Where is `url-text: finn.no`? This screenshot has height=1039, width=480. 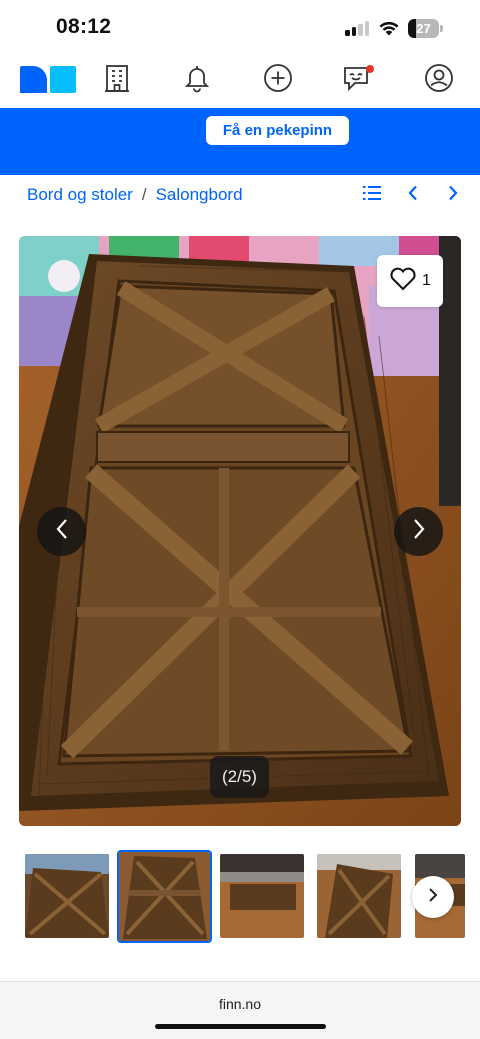
url-text: finn.no is located at coordinates (240, 1004).